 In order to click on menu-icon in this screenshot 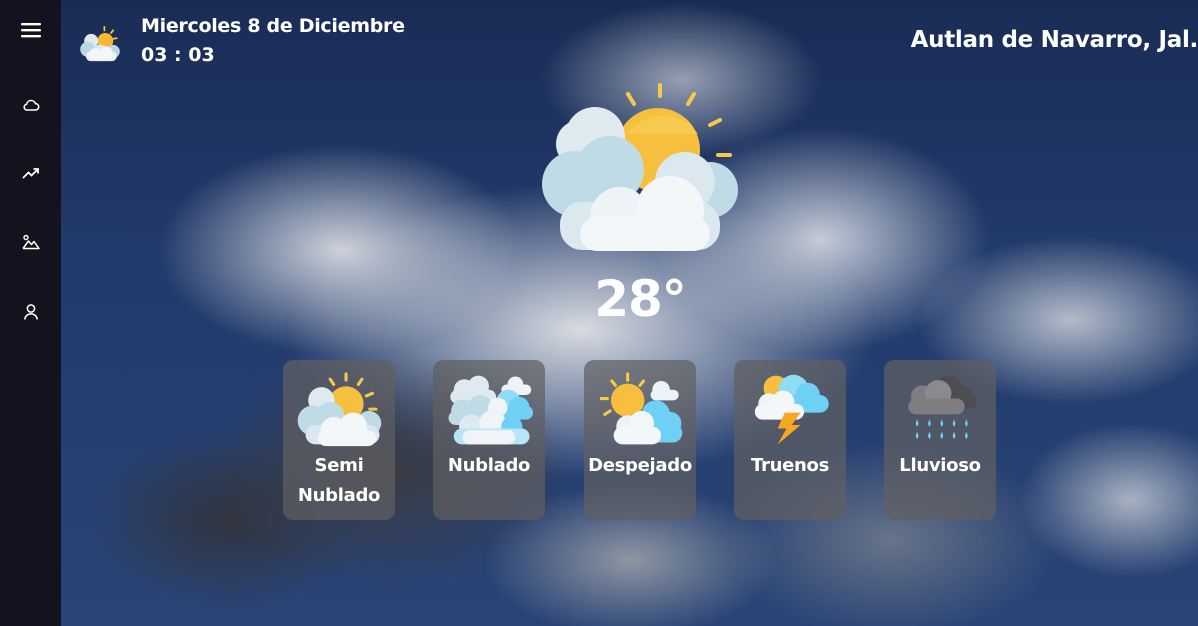, I will do `click(31, 30)`.